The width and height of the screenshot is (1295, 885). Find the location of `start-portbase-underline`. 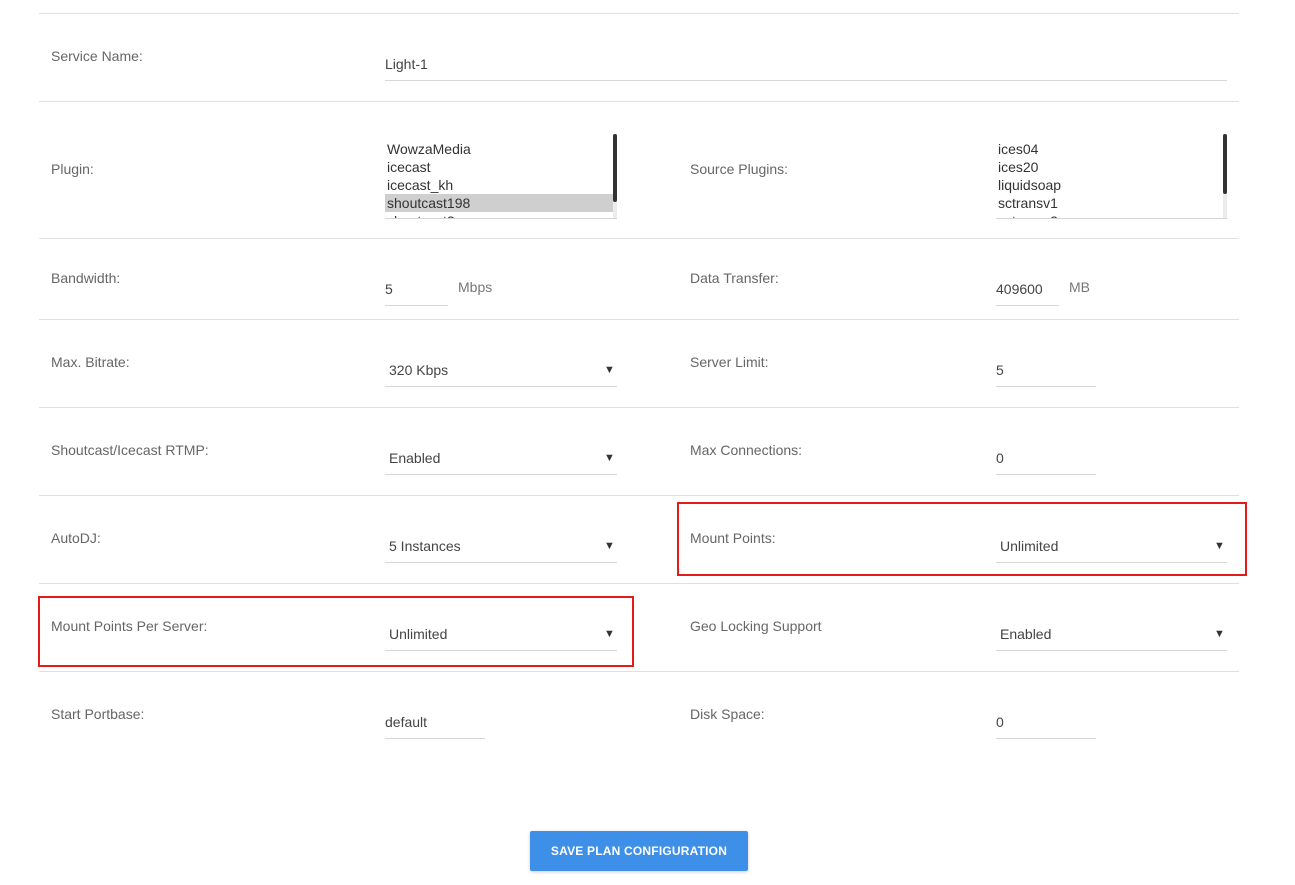

start-portbase-underline is located at coordinates (435, 738).